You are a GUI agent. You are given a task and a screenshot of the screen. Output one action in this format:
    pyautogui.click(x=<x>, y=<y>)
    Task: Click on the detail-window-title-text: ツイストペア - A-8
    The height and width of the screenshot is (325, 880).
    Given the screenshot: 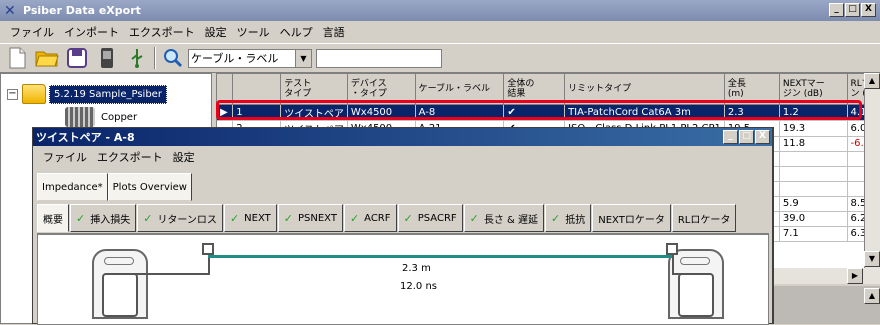 What is the action you would take?
    pyautogui.click(x=85, y=137)
    